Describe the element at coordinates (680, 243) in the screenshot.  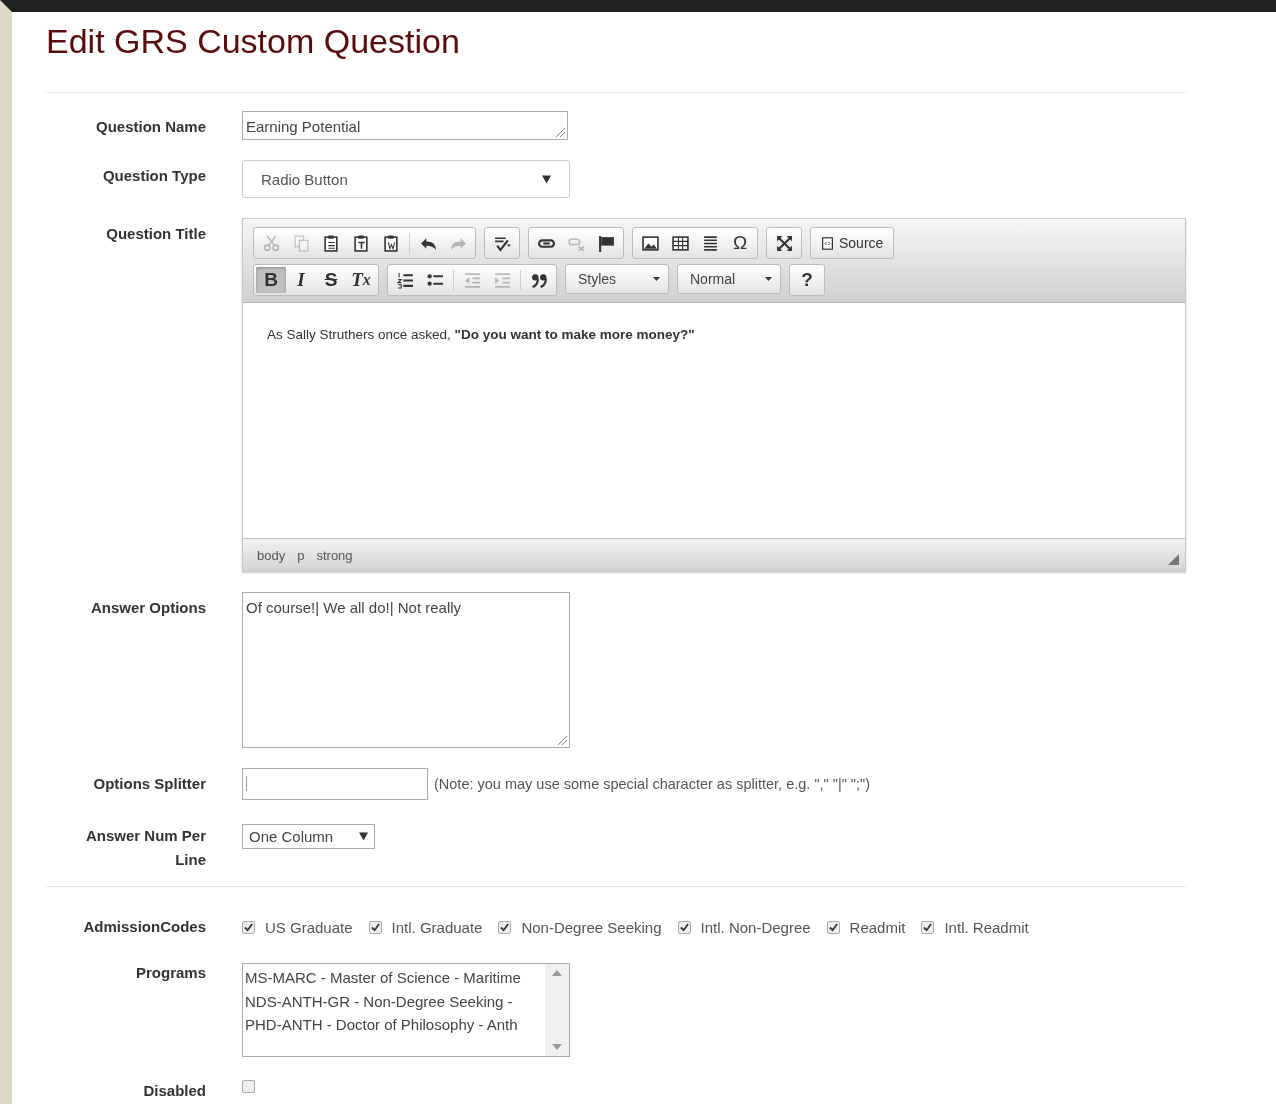
I see `table-icon` at that location.